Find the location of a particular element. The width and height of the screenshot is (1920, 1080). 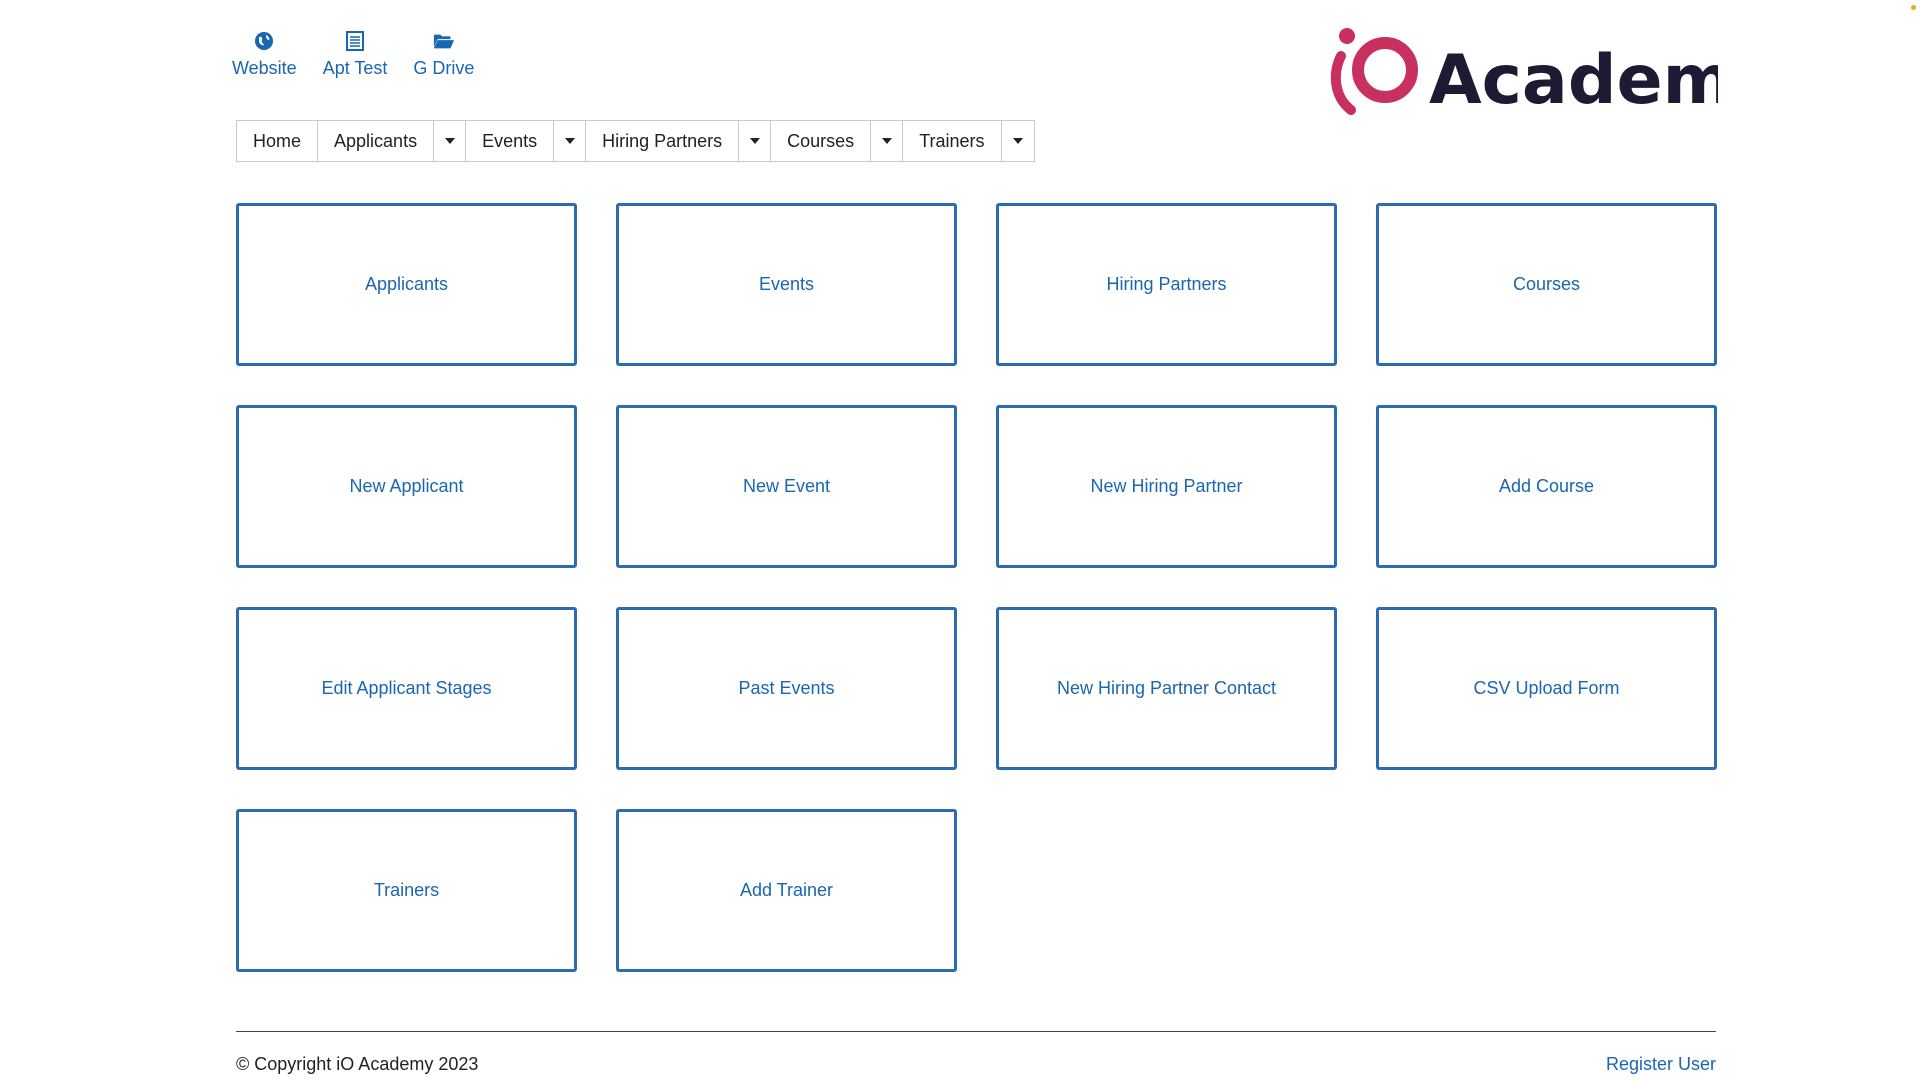

quick-links: Website Apt Test G Drive is located at coordinates (353, 54).